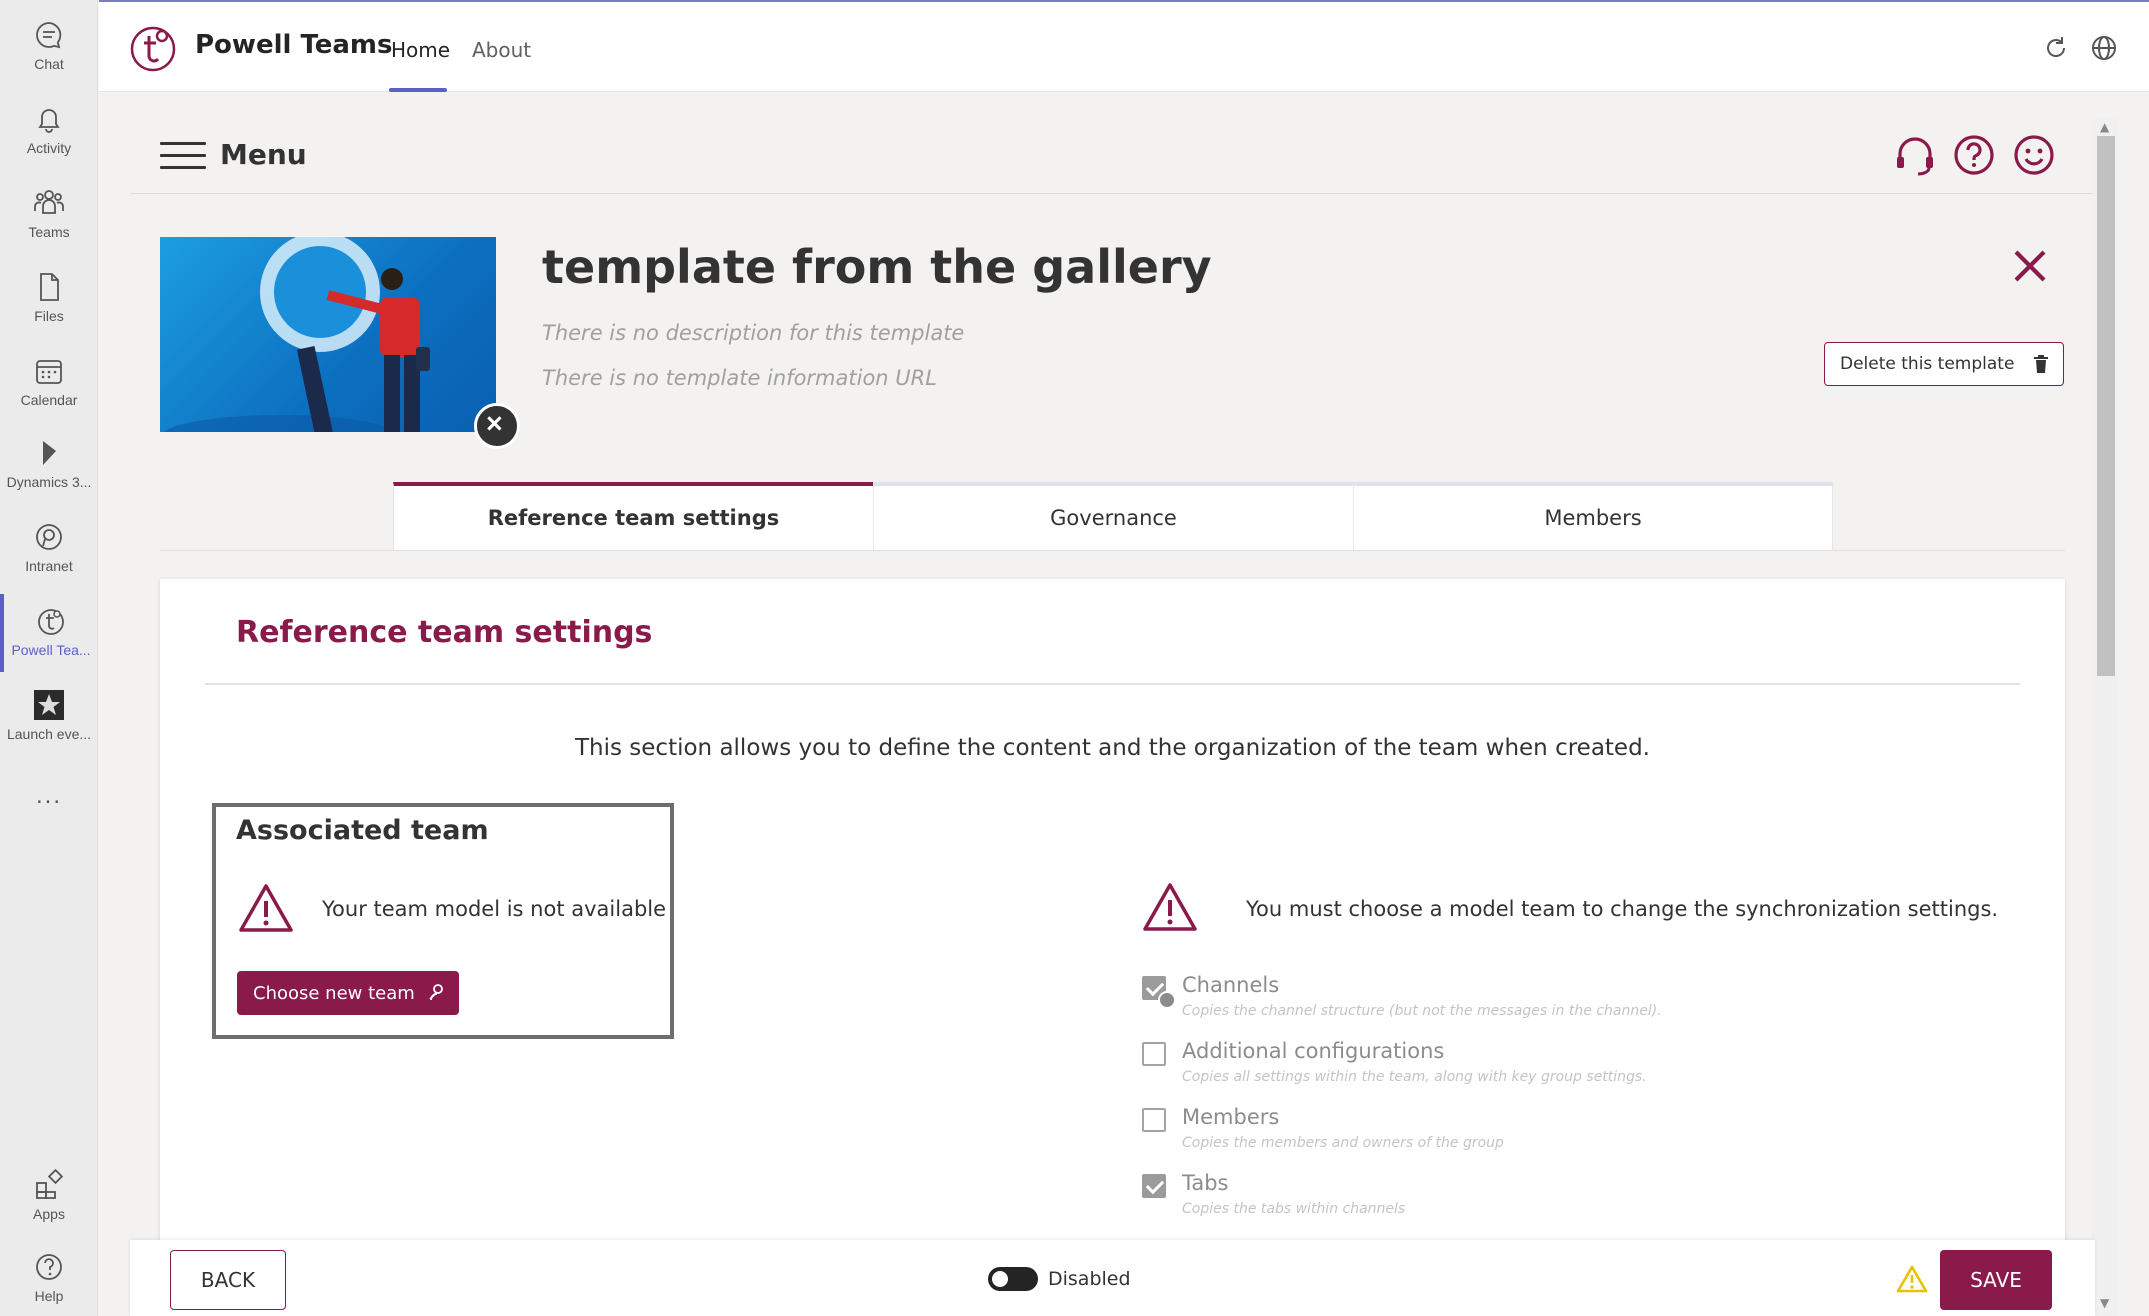 The image size is (2149, 1316). What do you see at coordinates (494, 909) in the screenshot?
I see `associated-team-message: Your team model is not available` at bounding box center [494, 909].